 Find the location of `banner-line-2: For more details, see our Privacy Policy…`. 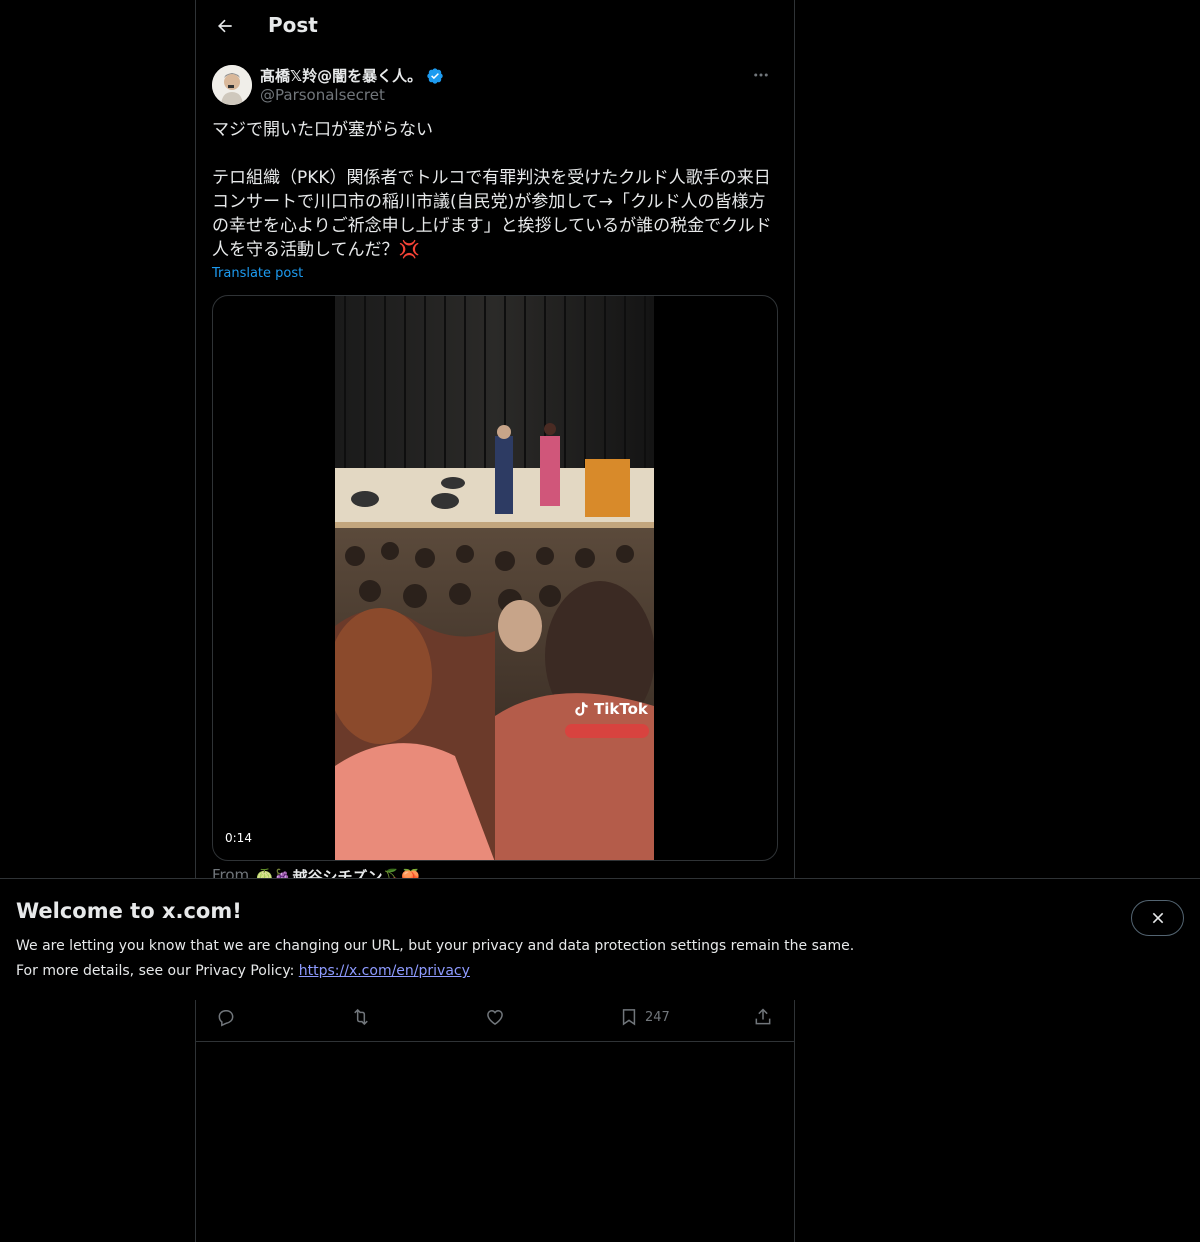

banner-line-2: For more details, see our Privacy Policy… is located at coordinates (435, 971).